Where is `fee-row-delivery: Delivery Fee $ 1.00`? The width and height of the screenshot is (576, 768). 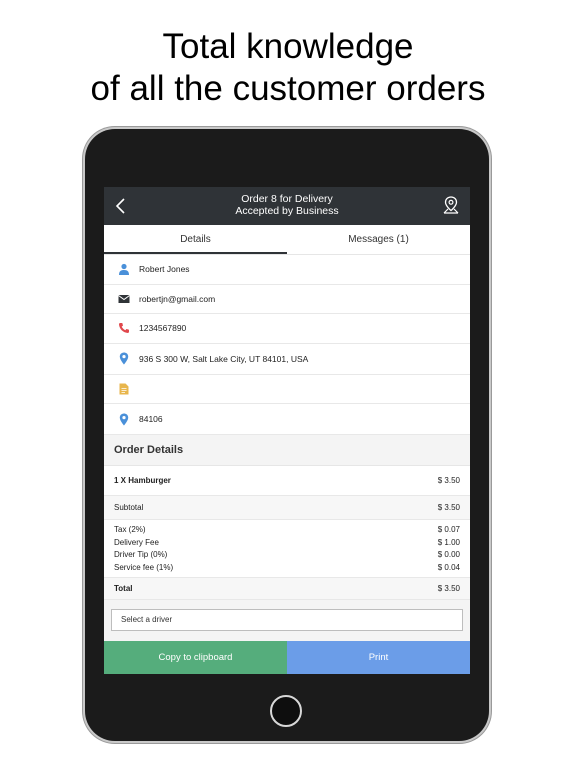 fee-row-delivery: Delivery Fee $ 1.00 is located at coordinates (287, 543).